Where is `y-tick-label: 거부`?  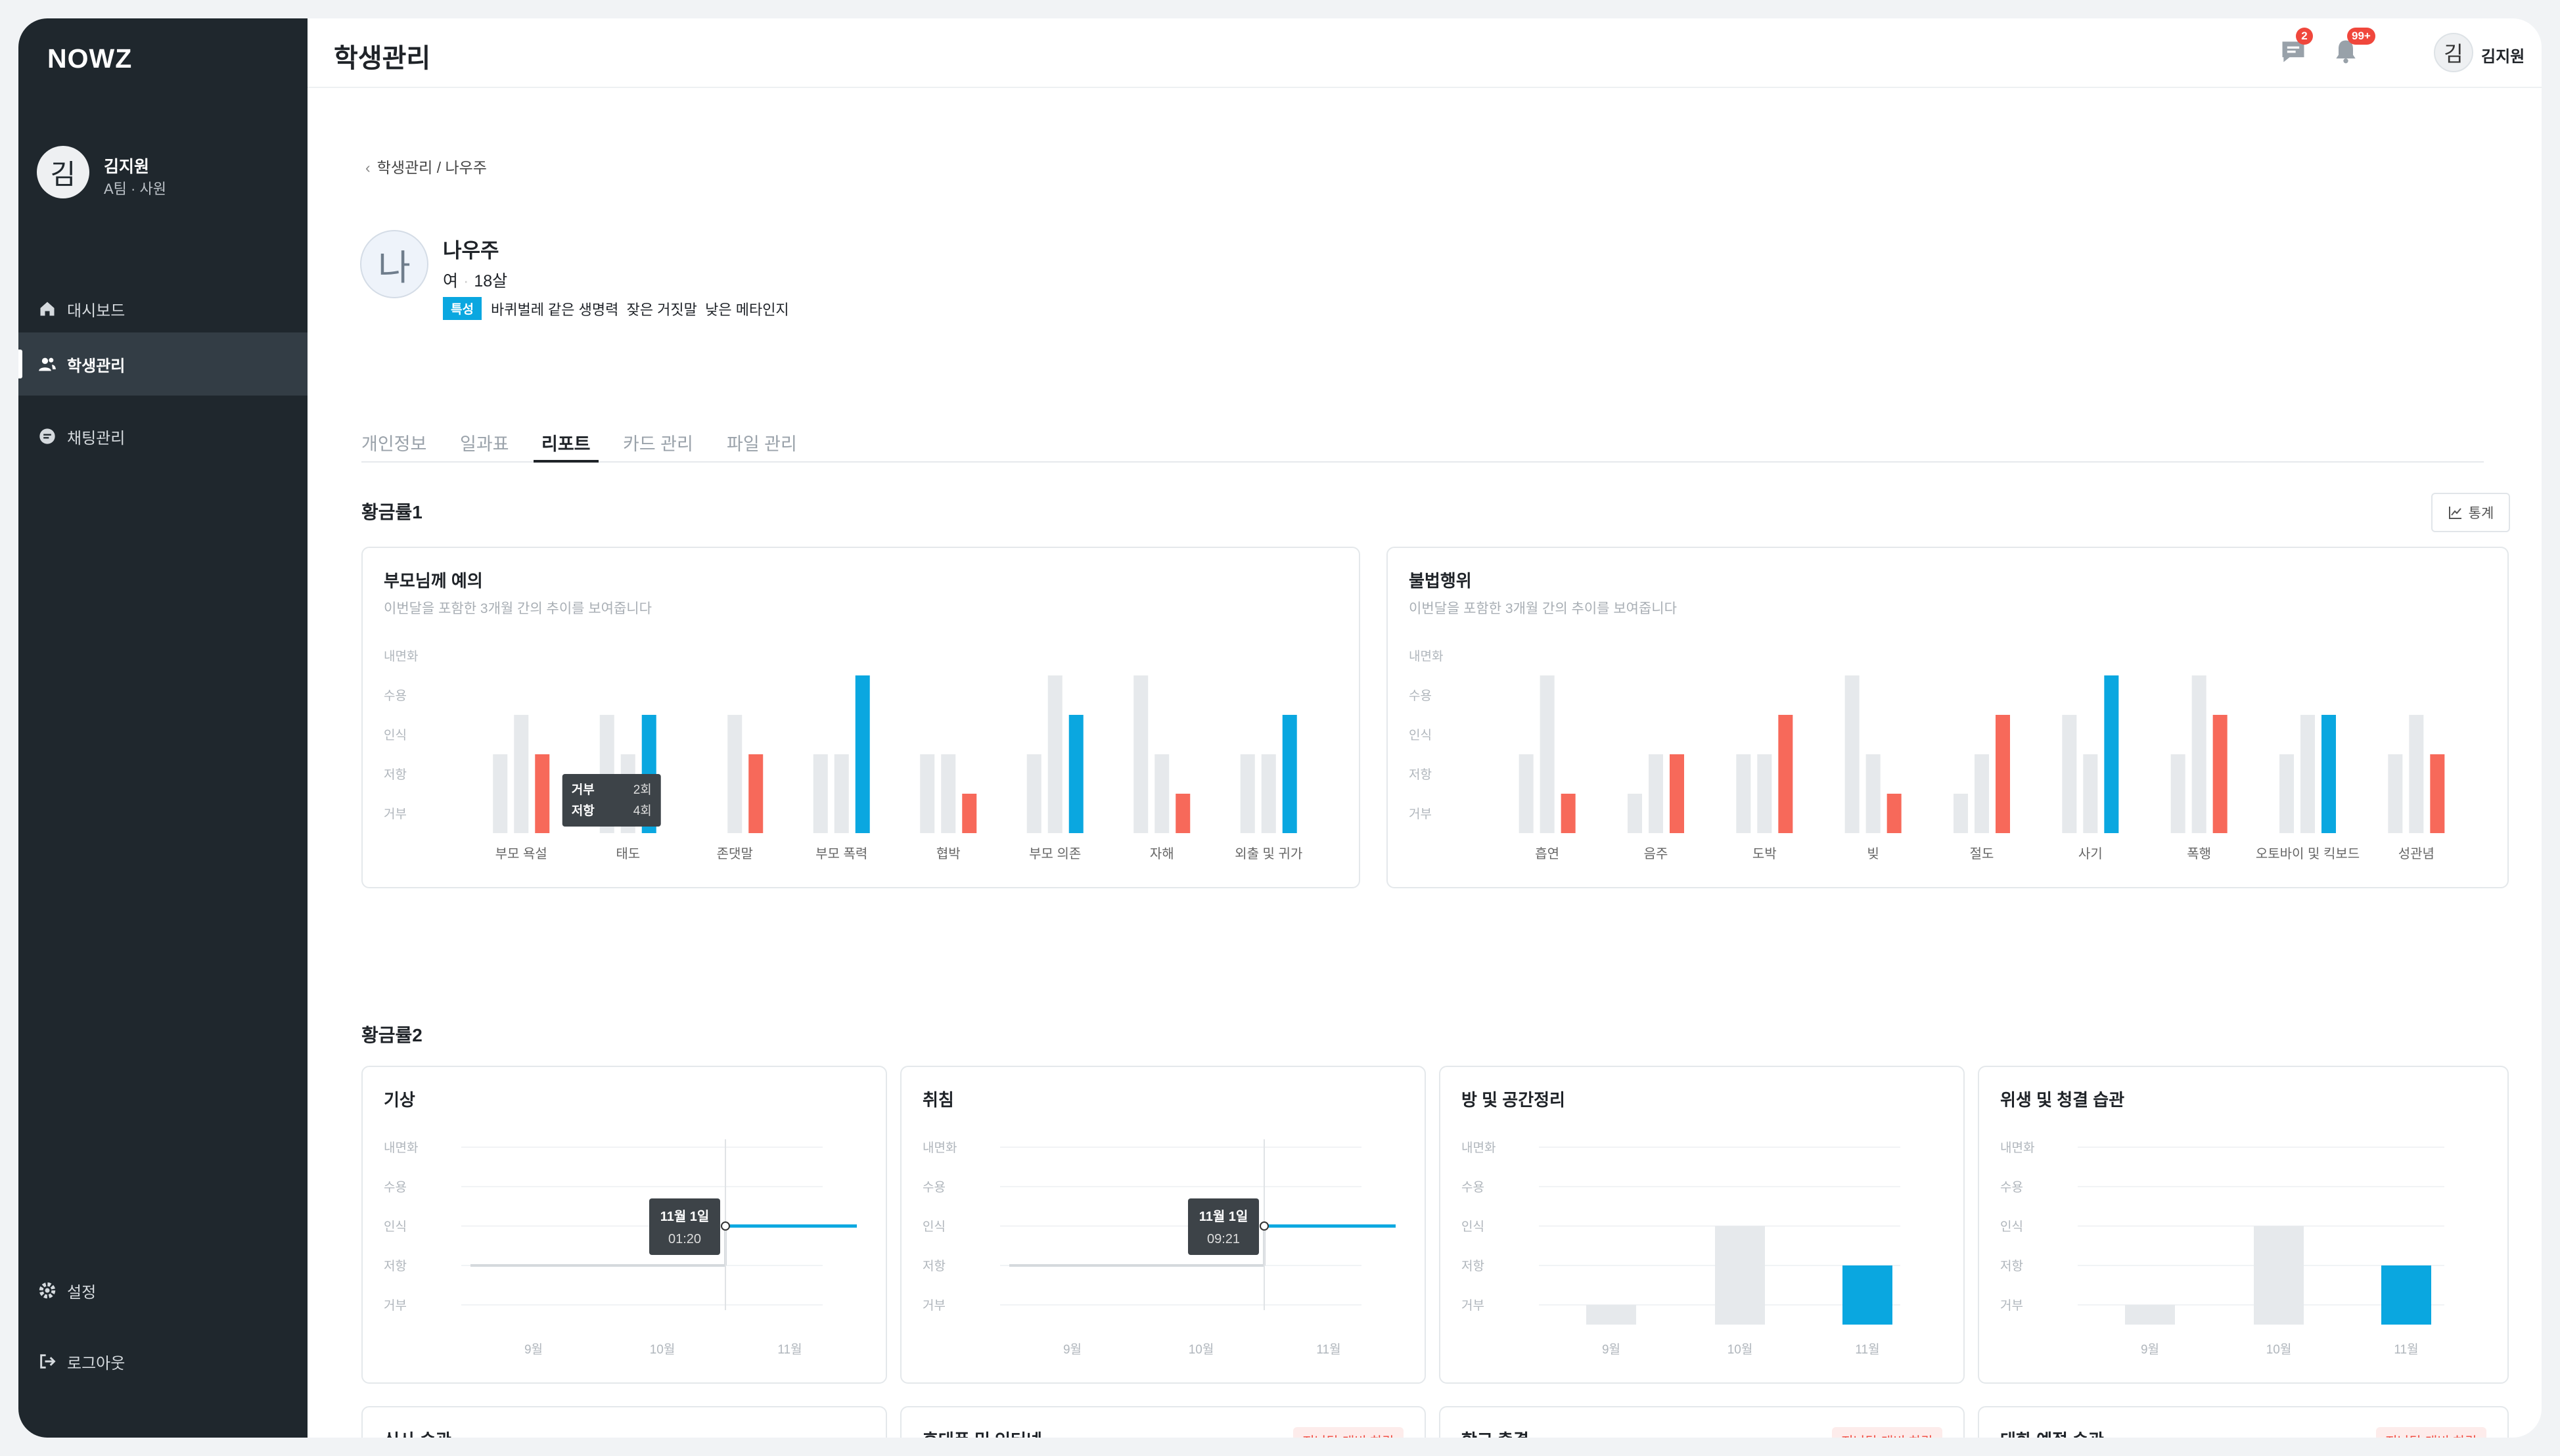
y-tick-label: 거부 is located at coordinates (934, 1305).